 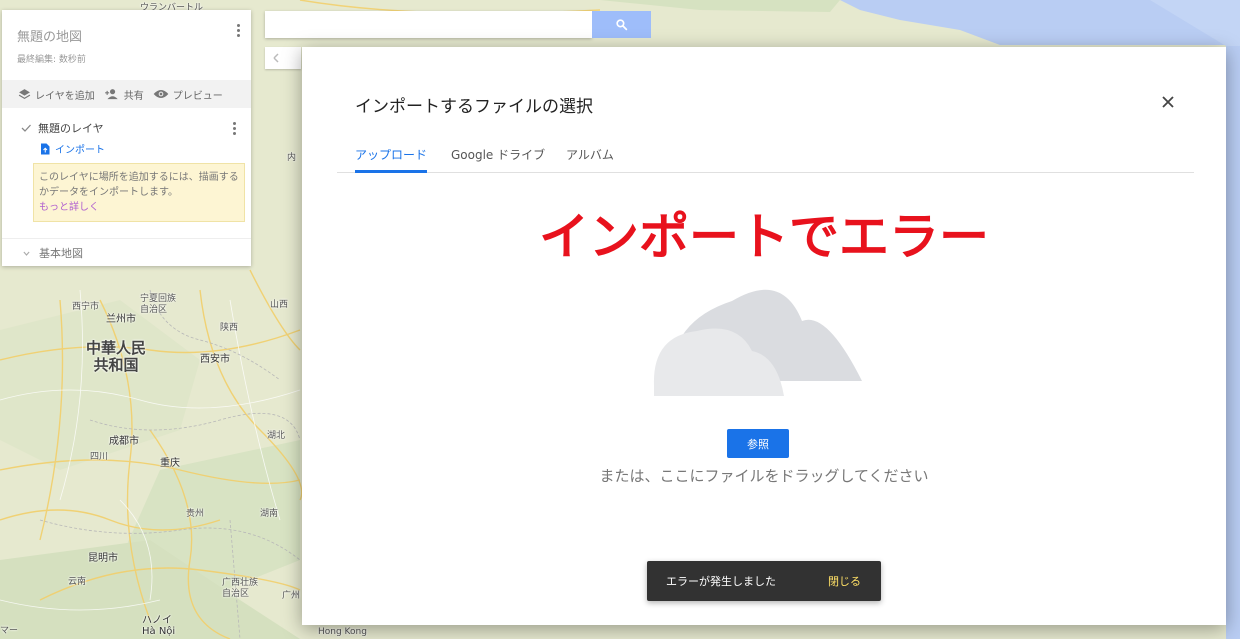 I want to click on tab-upload: アップロード, so click(x=391, y=159).